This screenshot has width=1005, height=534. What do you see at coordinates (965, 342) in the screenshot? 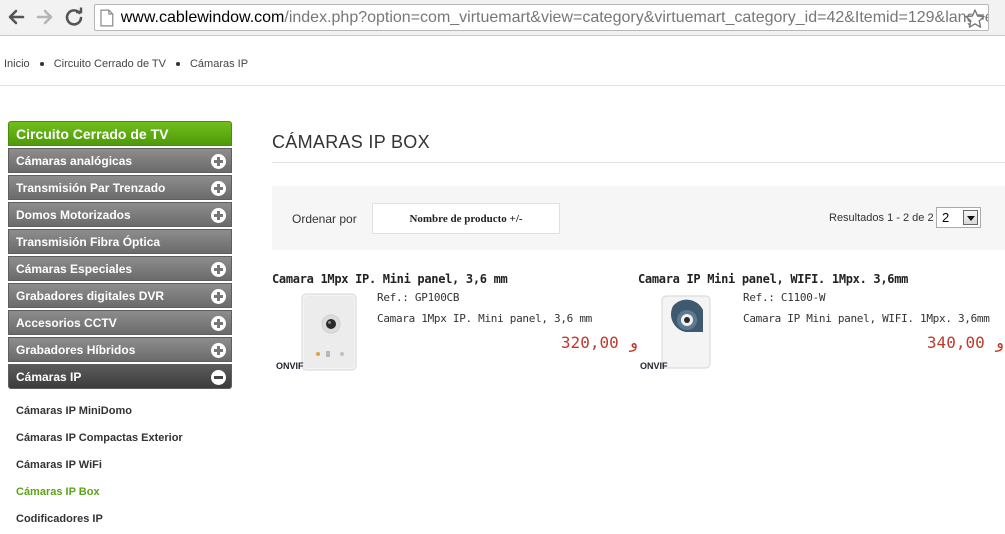
I see `product-price: 340,00 ﻭ` at bounding box center [965, 342].